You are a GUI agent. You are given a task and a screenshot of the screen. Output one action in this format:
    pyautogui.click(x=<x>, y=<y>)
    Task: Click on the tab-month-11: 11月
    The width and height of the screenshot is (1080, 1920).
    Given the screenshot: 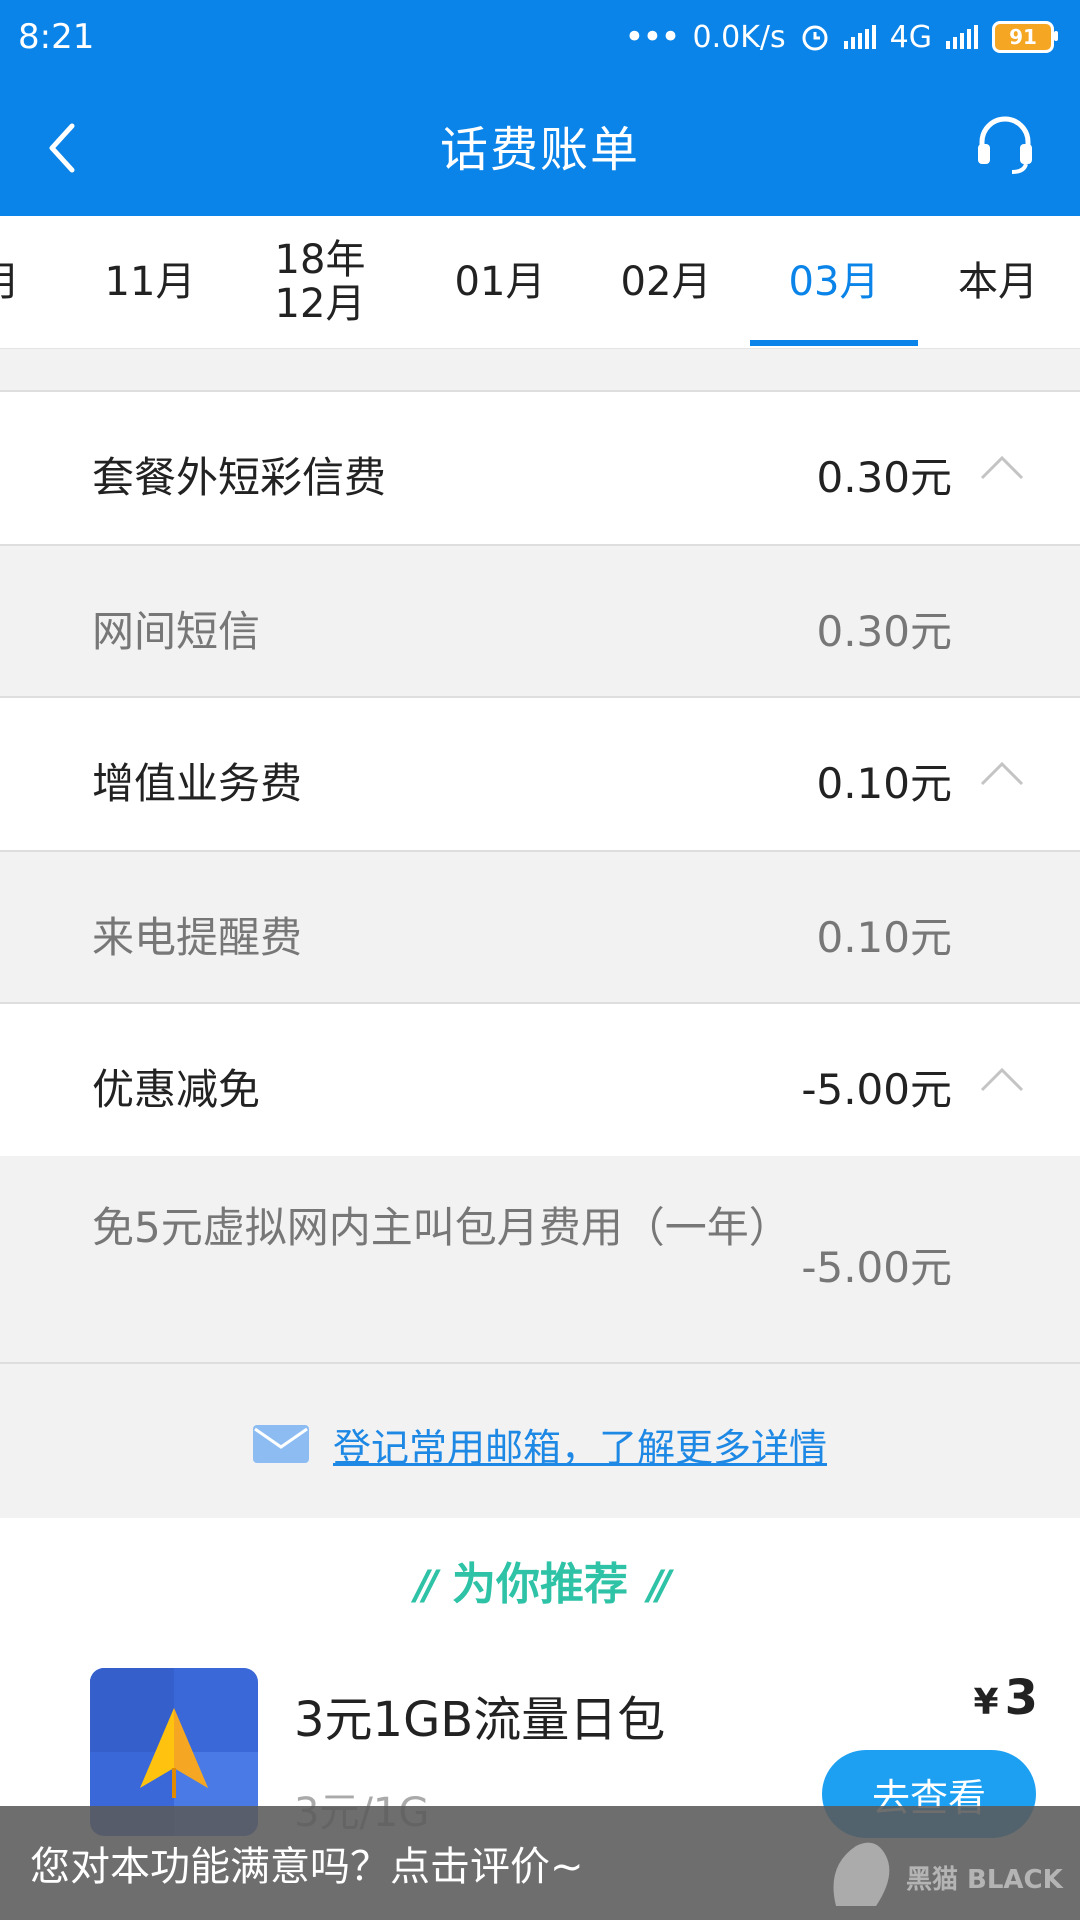 What is the action you would take?
    pyautogui.click(x=150, y=282)
    